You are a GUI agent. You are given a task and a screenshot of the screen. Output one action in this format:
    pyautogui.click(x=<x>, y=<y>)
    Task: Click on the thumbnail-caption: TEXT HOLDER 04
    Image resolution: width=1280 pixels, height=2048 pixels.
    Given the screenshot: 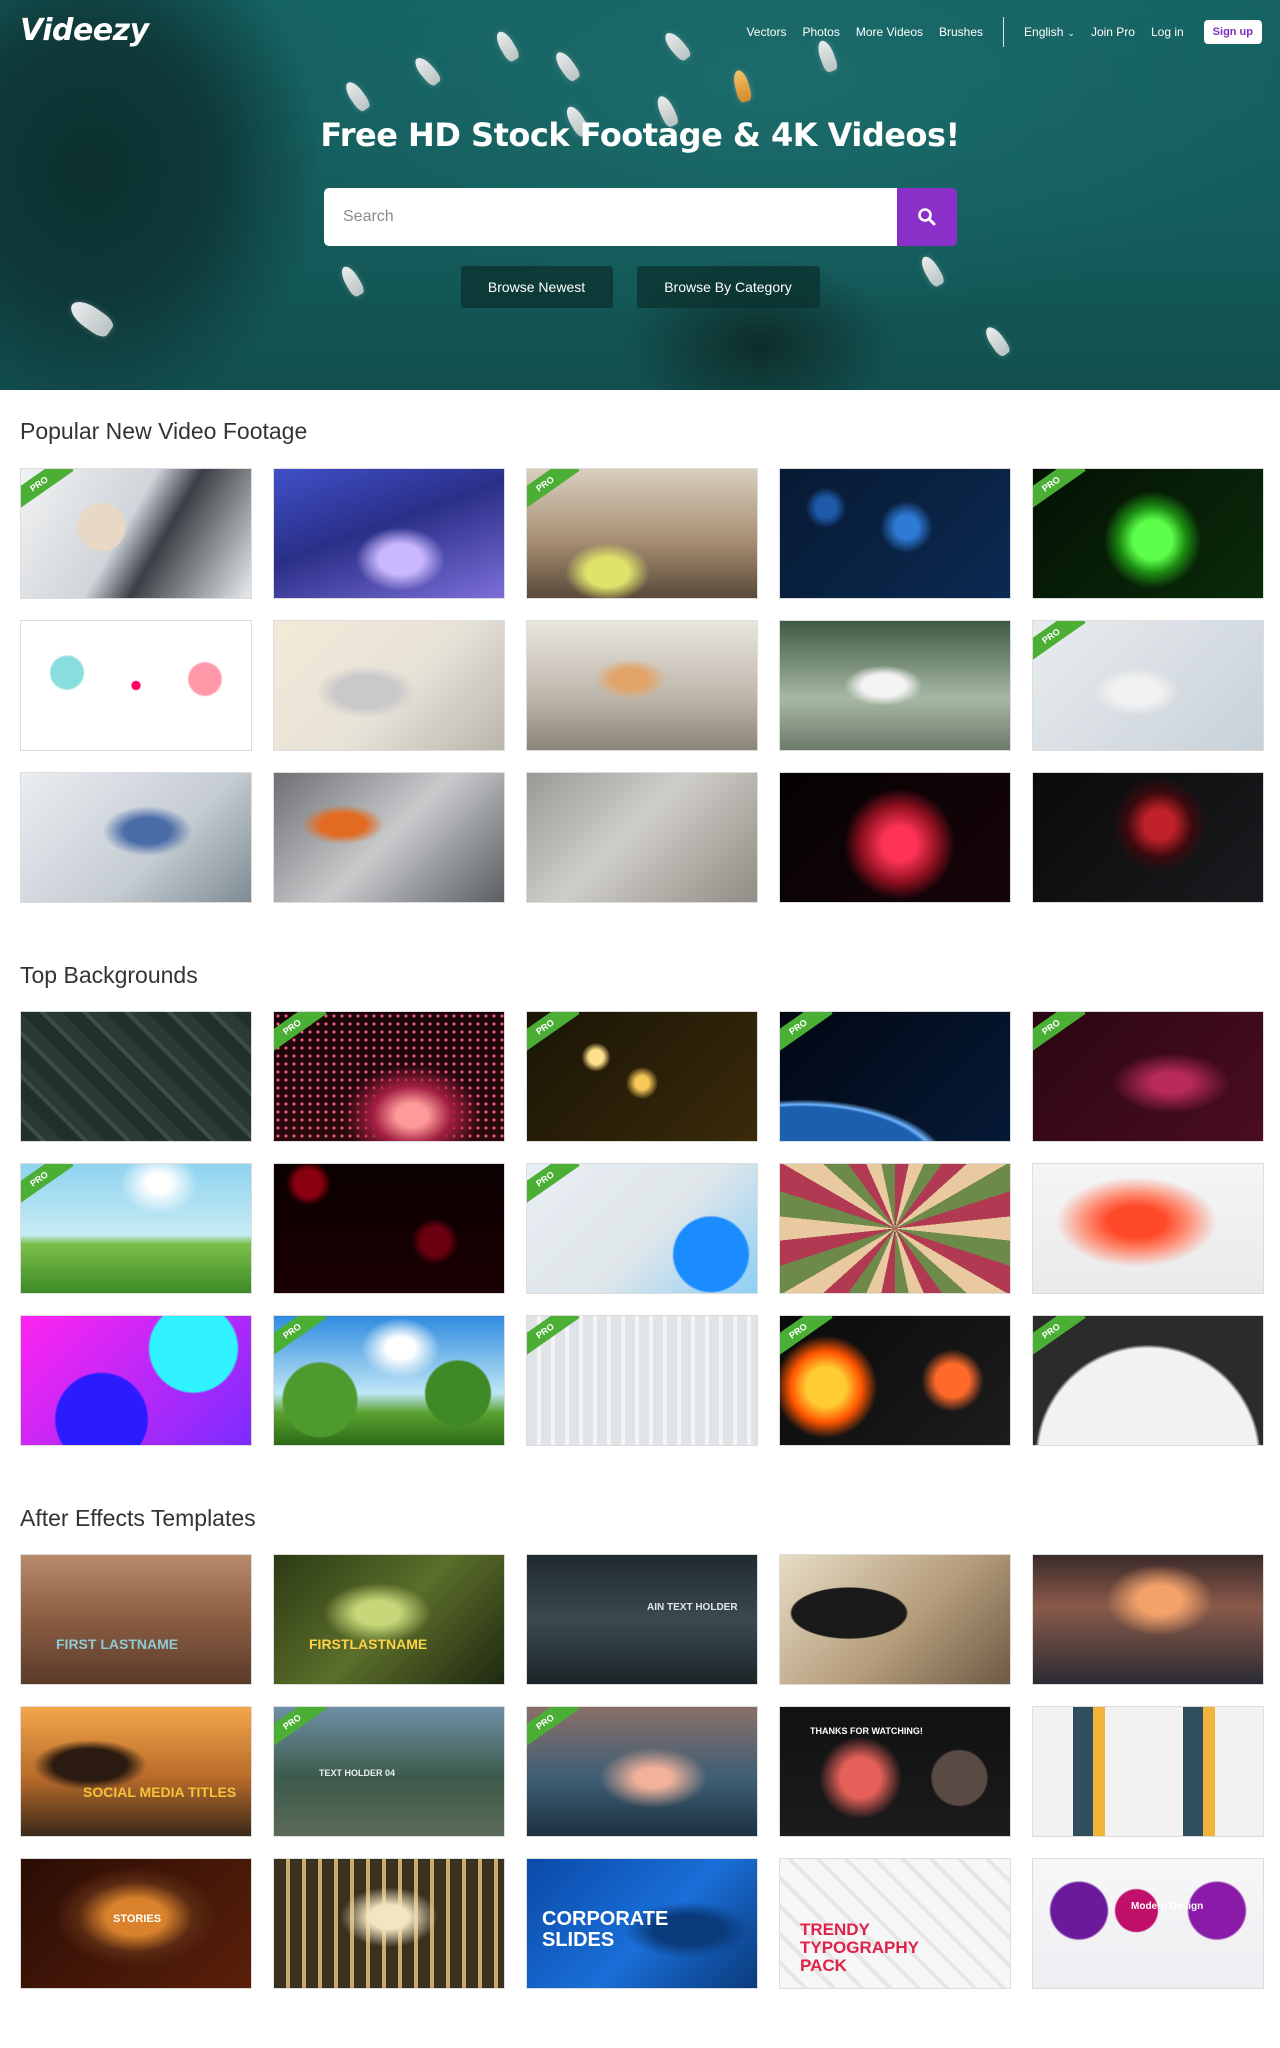 What is the action you would take?
    pyautogui.click(x=357, y=1773)
    